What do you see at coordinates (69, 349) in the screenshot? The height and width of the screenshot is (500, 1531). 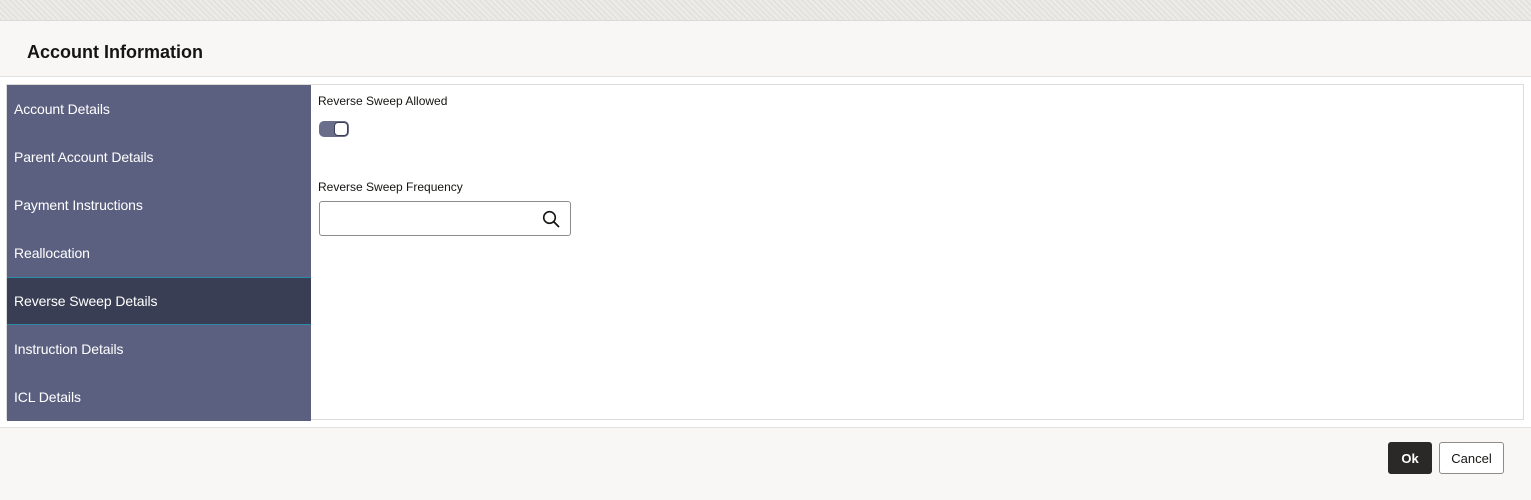 I see `nav-item-label: Instruction Details` at bounding box center [69, 349].